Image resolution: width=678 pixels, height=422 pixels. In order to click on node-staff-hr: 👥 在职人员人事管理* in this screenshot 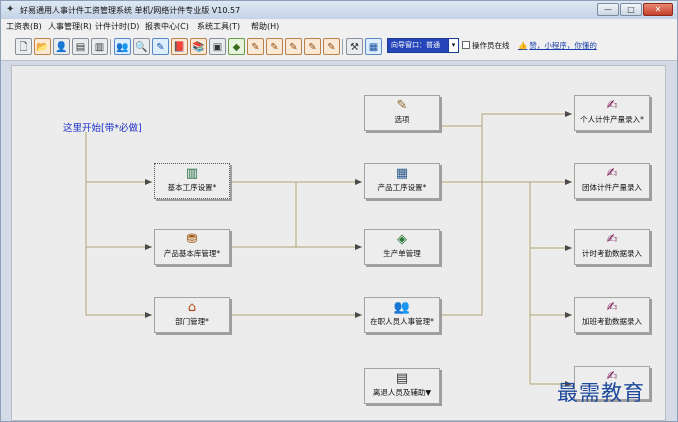, I will do `click(402, 315)`.